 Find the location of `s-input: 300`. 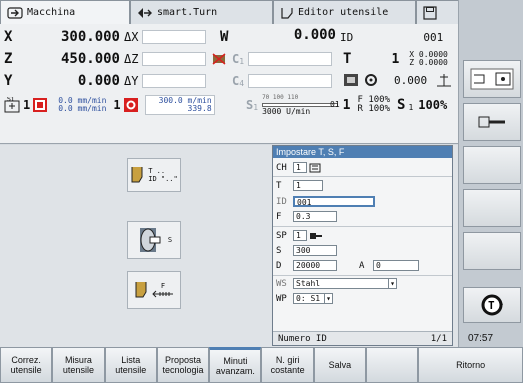

s-input: 300 is located at coordinates (315, 250).